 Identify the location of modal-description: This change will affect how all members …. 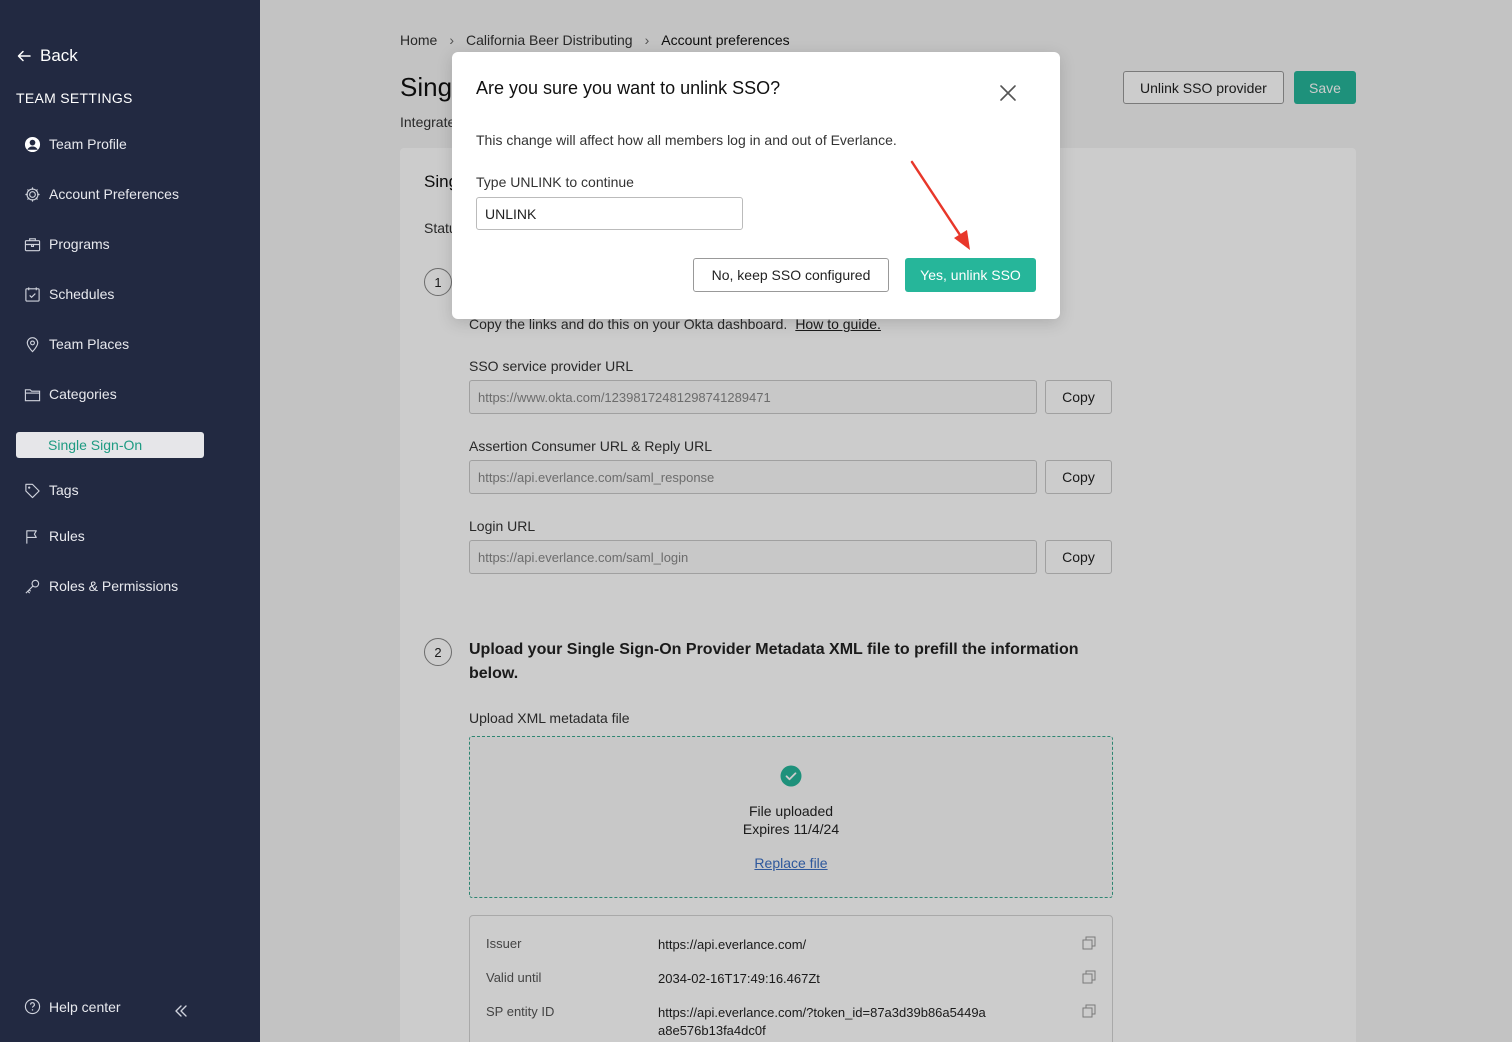
(686, 140).